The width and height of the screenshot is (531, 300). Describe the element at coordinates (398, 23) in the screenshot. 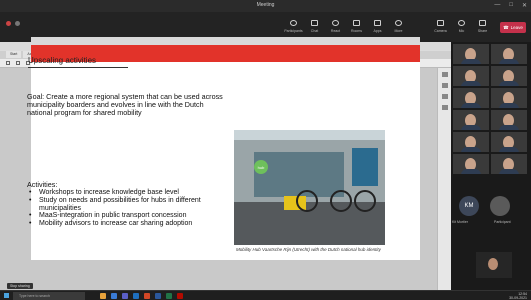

I see `more-icon` at that location.